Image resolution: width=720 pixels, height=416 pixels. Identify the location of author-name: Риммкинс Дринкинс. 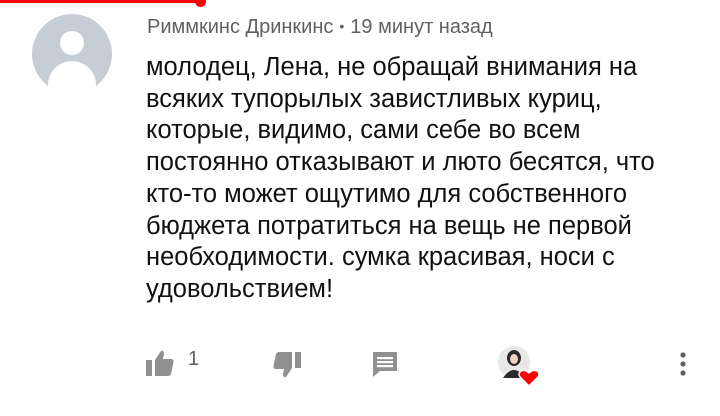
(240, 27).